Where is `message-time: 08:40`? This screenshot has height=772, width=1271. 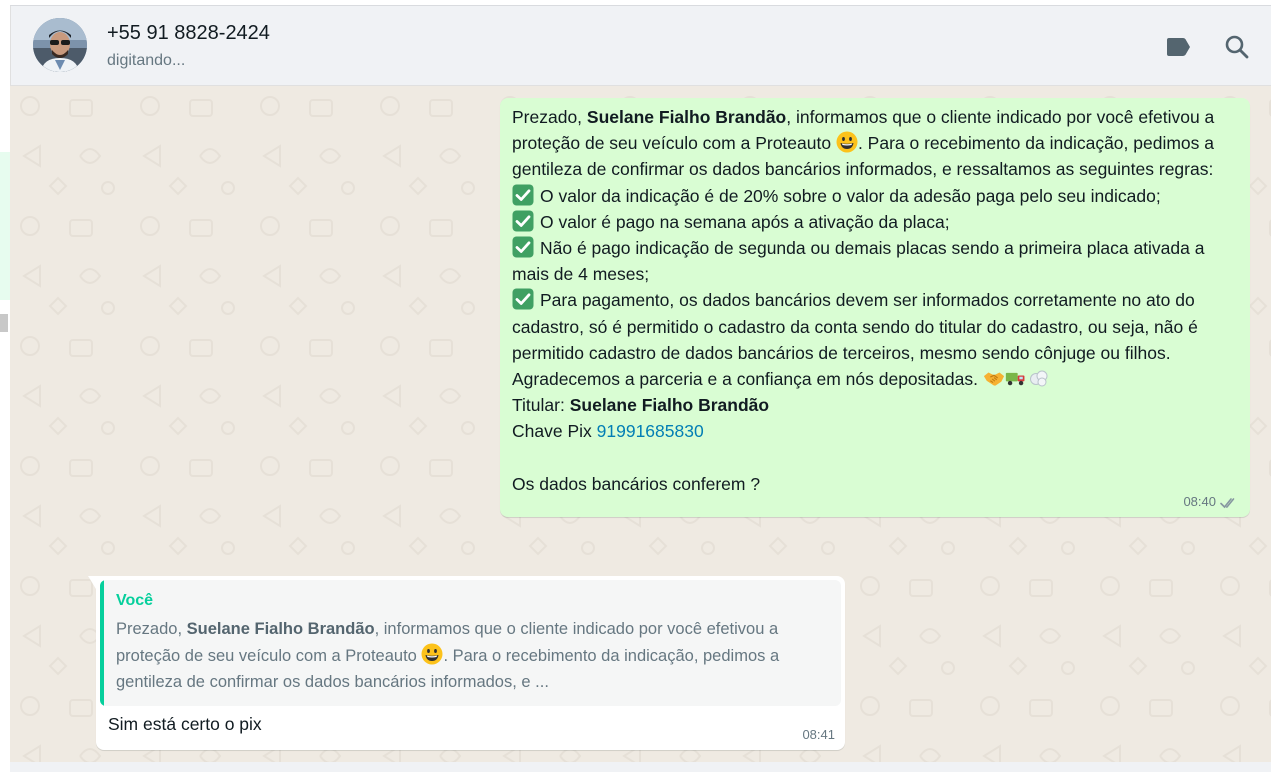 message-time: 08:40 is located at coordinates (1199, 501).